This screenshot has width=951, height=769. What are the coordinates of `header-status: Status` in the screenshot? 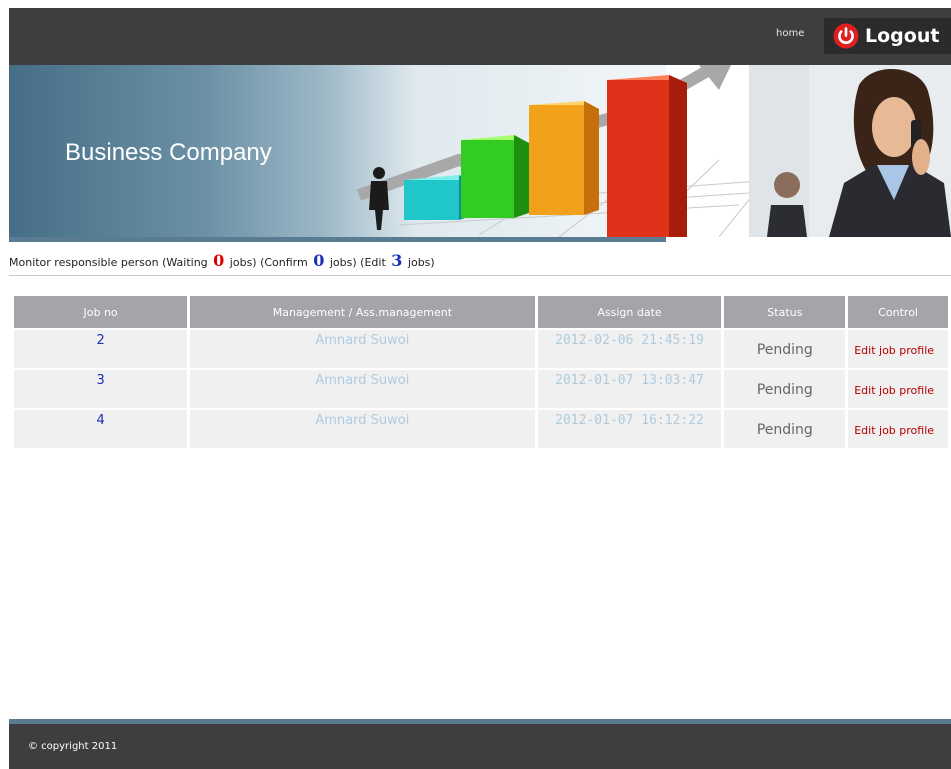 It's located at (786, 312).